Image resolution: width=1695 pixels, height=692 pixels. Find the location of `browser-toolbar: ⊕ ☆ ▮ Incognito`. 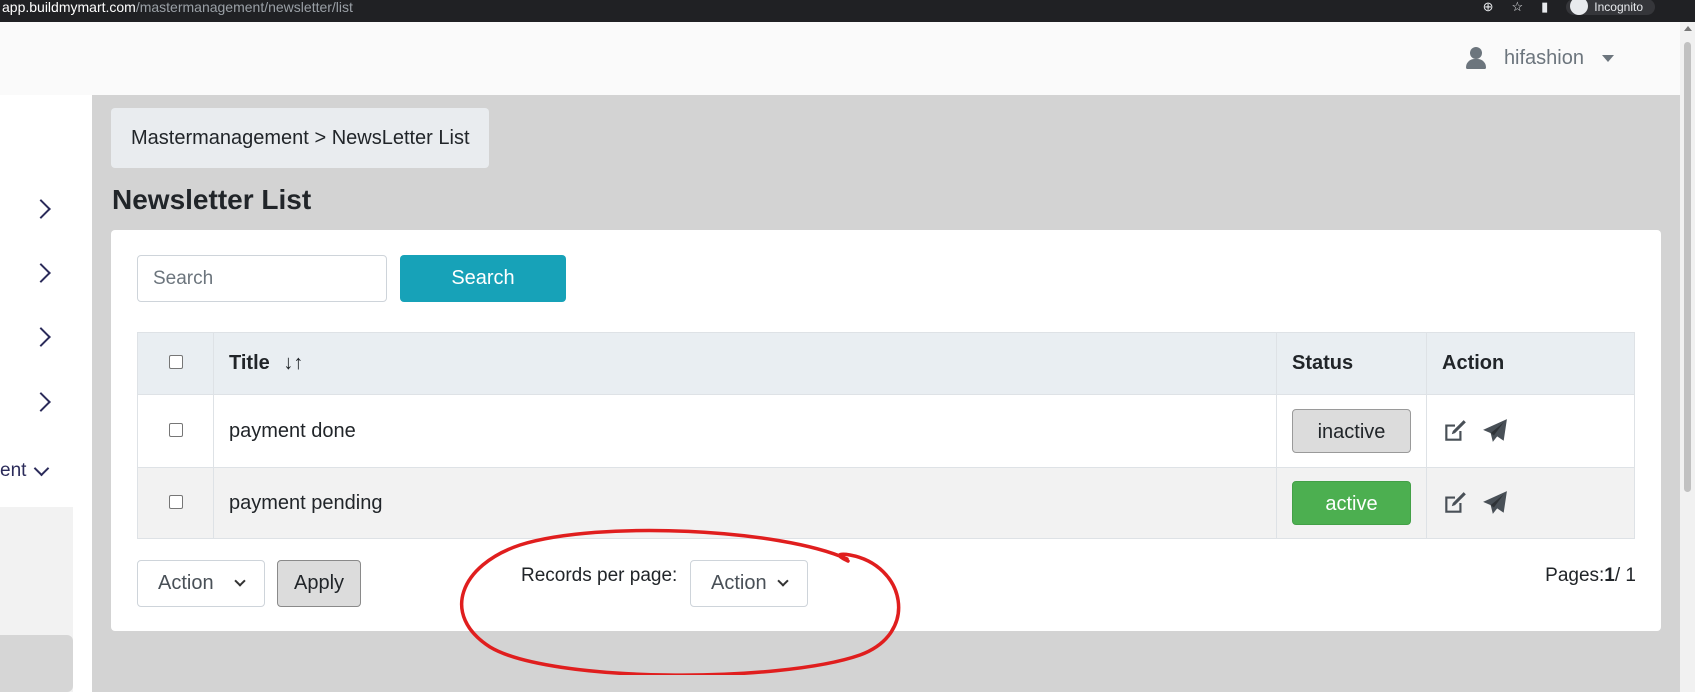

browser-toolbar: ⊕ ☆ ▮ Incognito is located at coordinates (1569, 7).